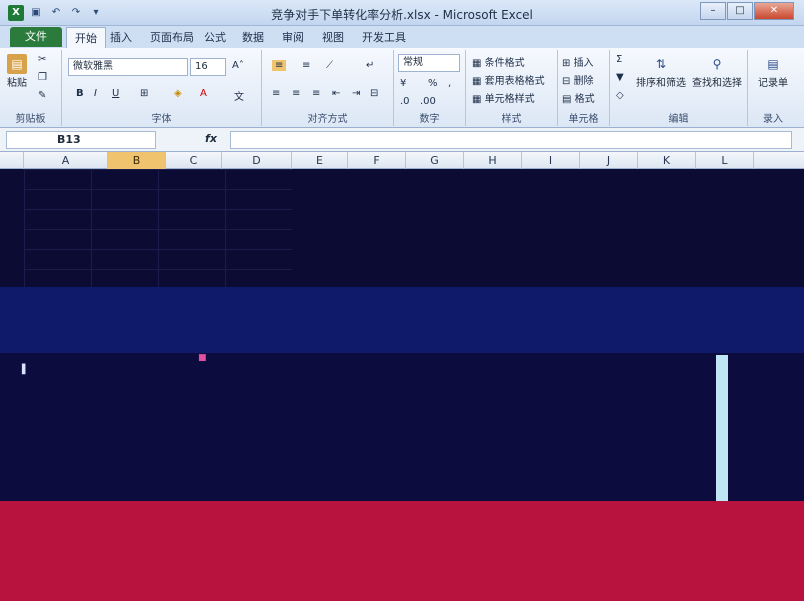 The image size is (804, 601). I want to click on merge-center-icon: ⊟, so click(374, 93).